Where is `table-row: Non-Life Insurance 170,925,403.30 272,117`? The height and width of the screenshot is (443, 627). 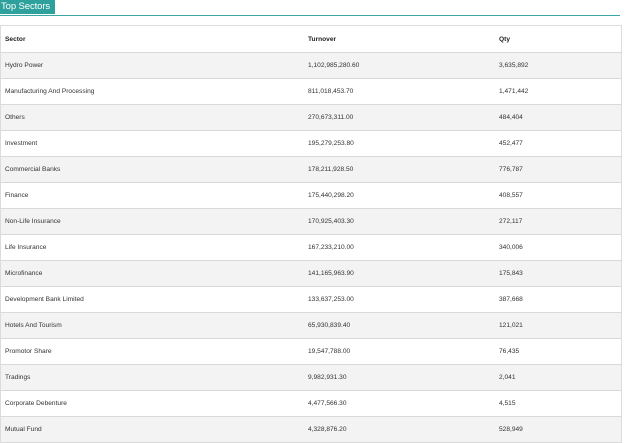 table-row: Non-Life Insurance 170,925,403.30 272,117 is located at coordinates (311, 221).